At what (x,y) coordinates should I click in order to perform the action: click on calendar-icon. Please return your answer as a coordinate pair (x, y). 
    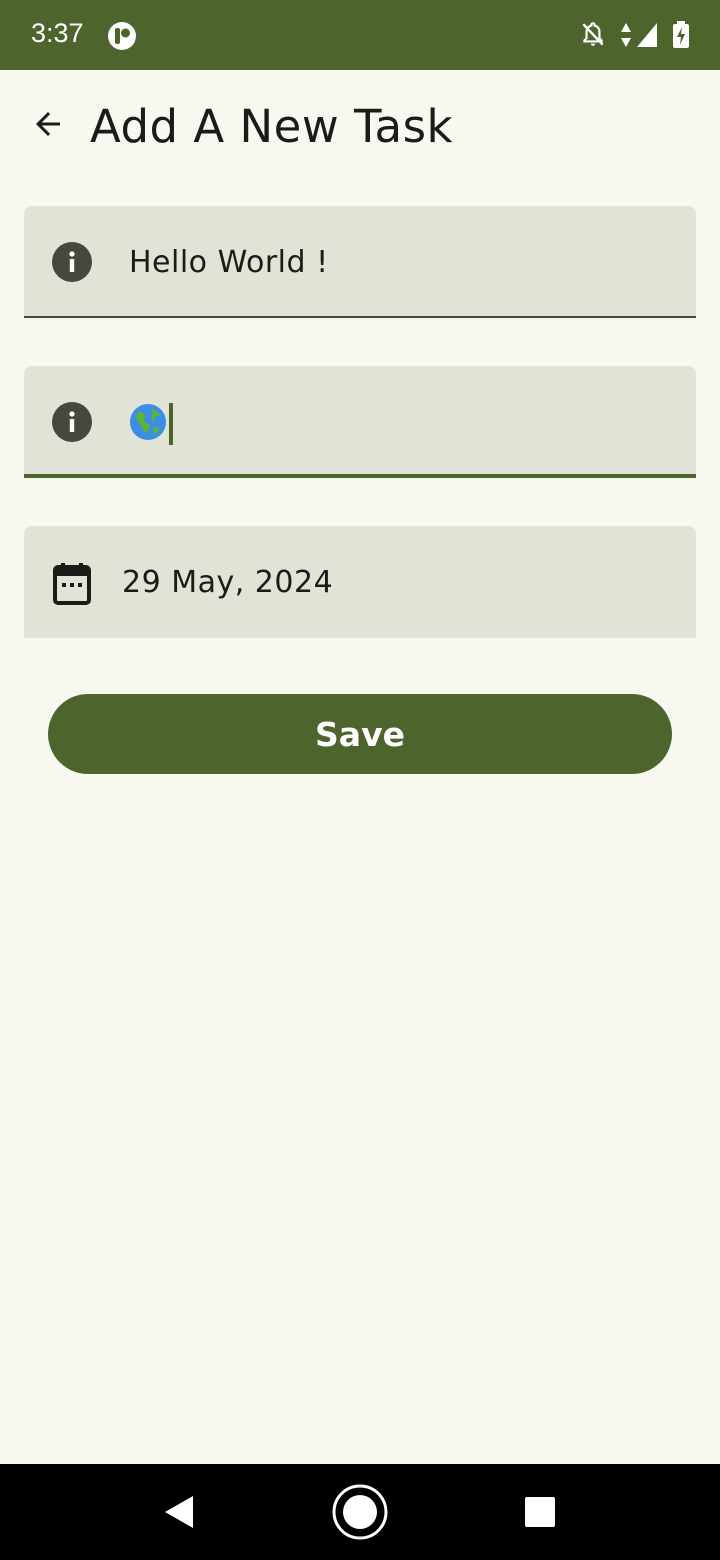
    Looking at the image, I should click on (72, 583).